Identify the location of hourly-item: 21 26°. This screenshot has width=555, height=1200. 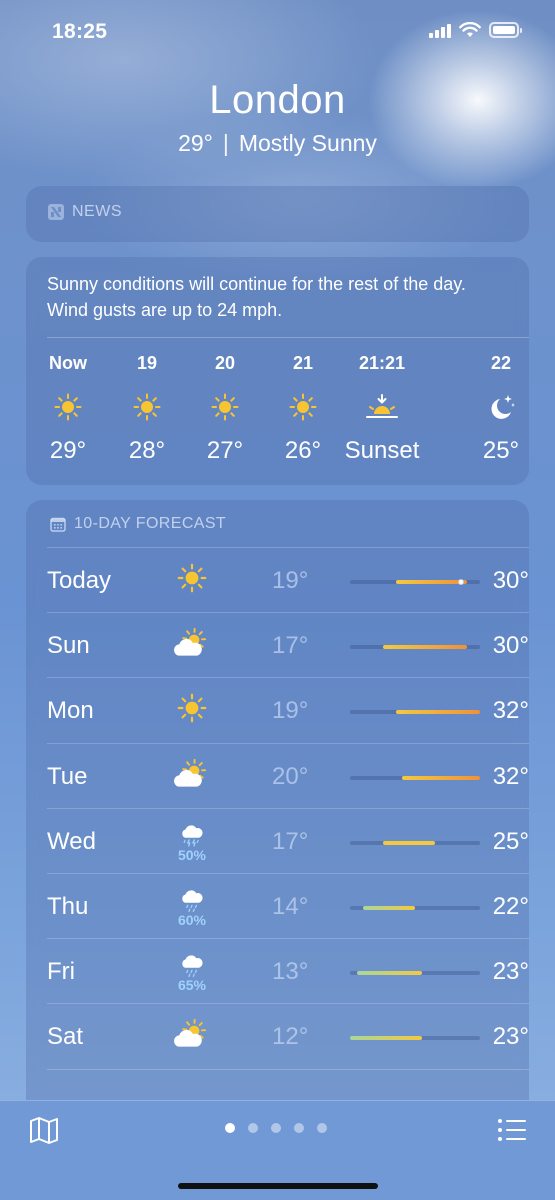
(303, 409).